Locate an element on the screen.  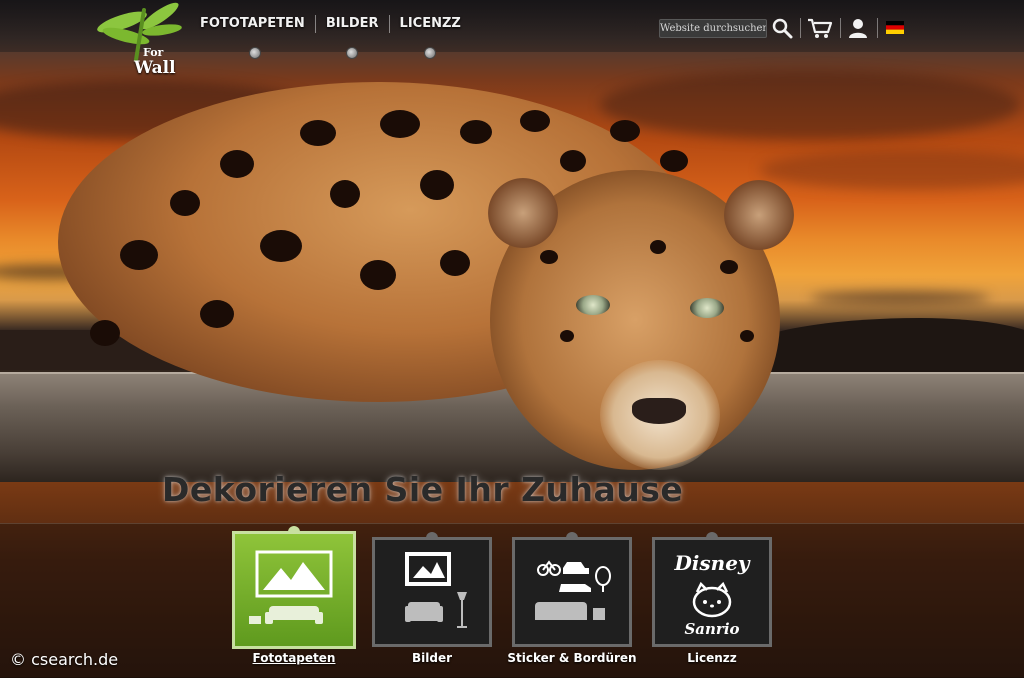
main-nav: FOTOTAPETEN BILDER LICENZZ is located at coordinates (335, 37).